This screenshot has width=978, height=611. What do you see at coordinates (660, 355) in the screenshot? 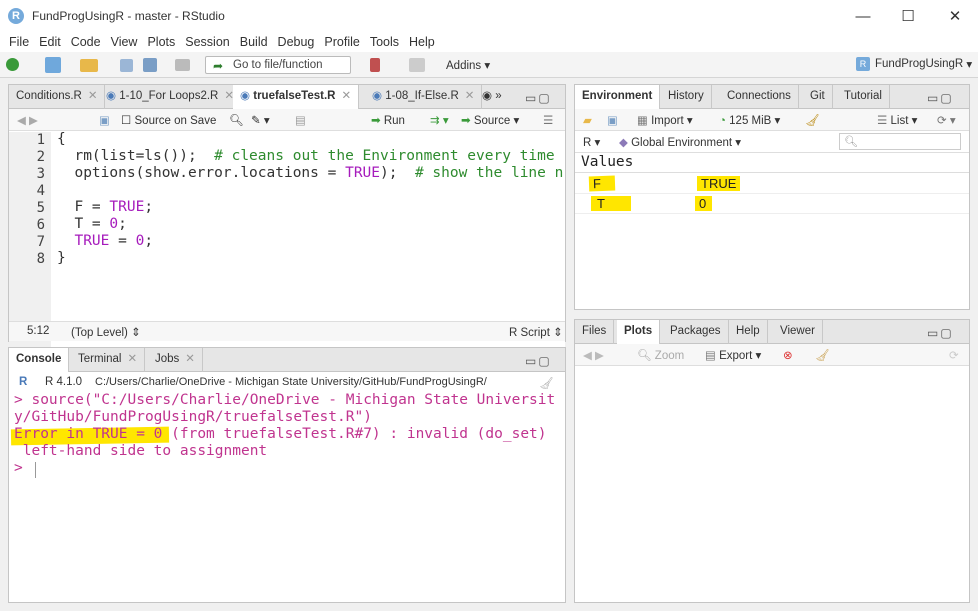
I see `zoom-button: 🔍︎ Zoom` at bounding box center [660, 355].